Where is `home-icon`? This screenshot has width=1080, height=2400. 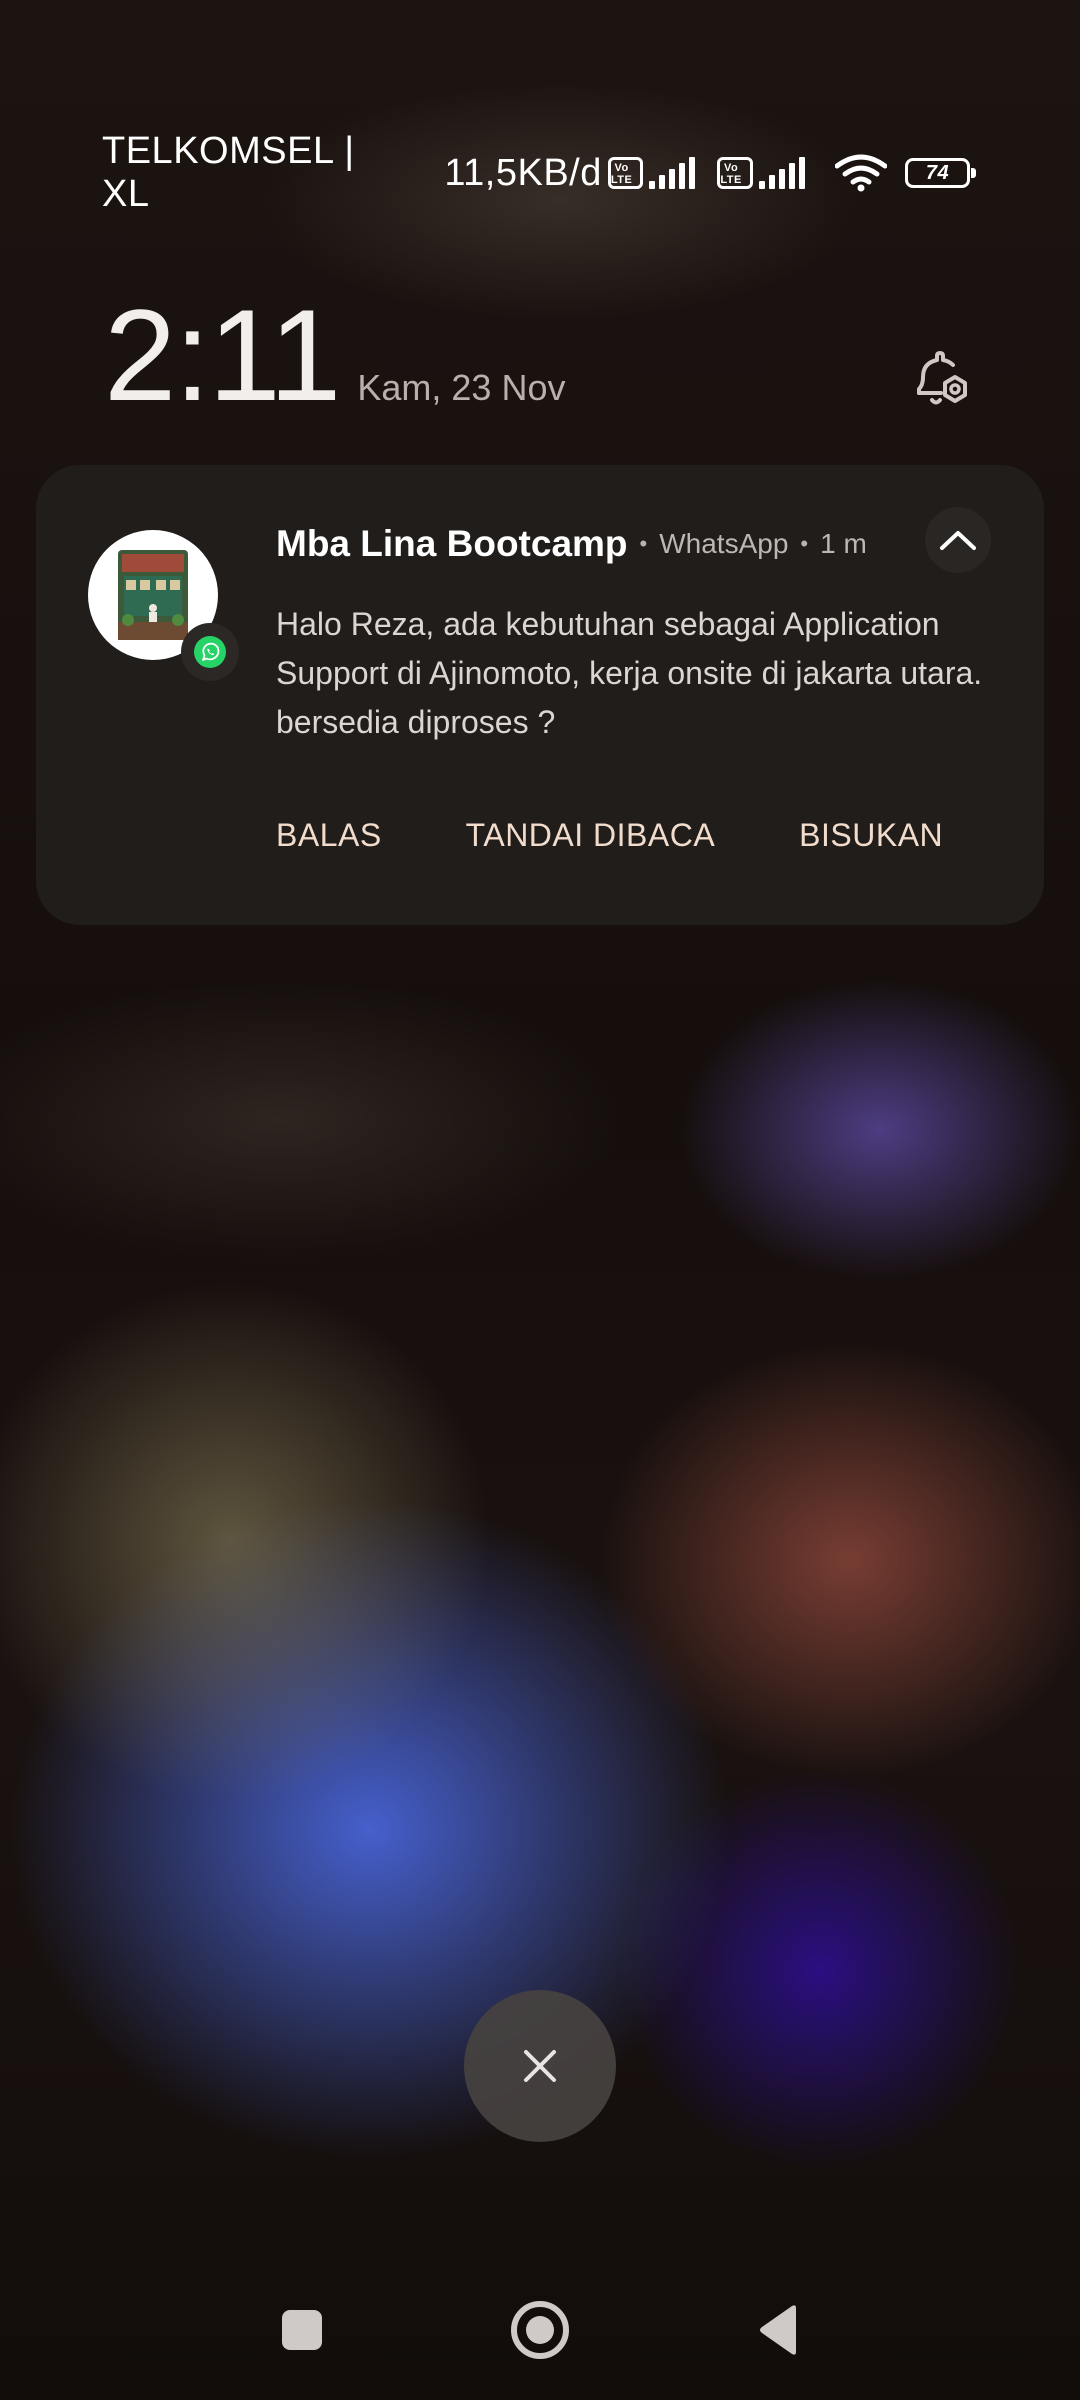
home-icon is located at coordinates (540, 2330).